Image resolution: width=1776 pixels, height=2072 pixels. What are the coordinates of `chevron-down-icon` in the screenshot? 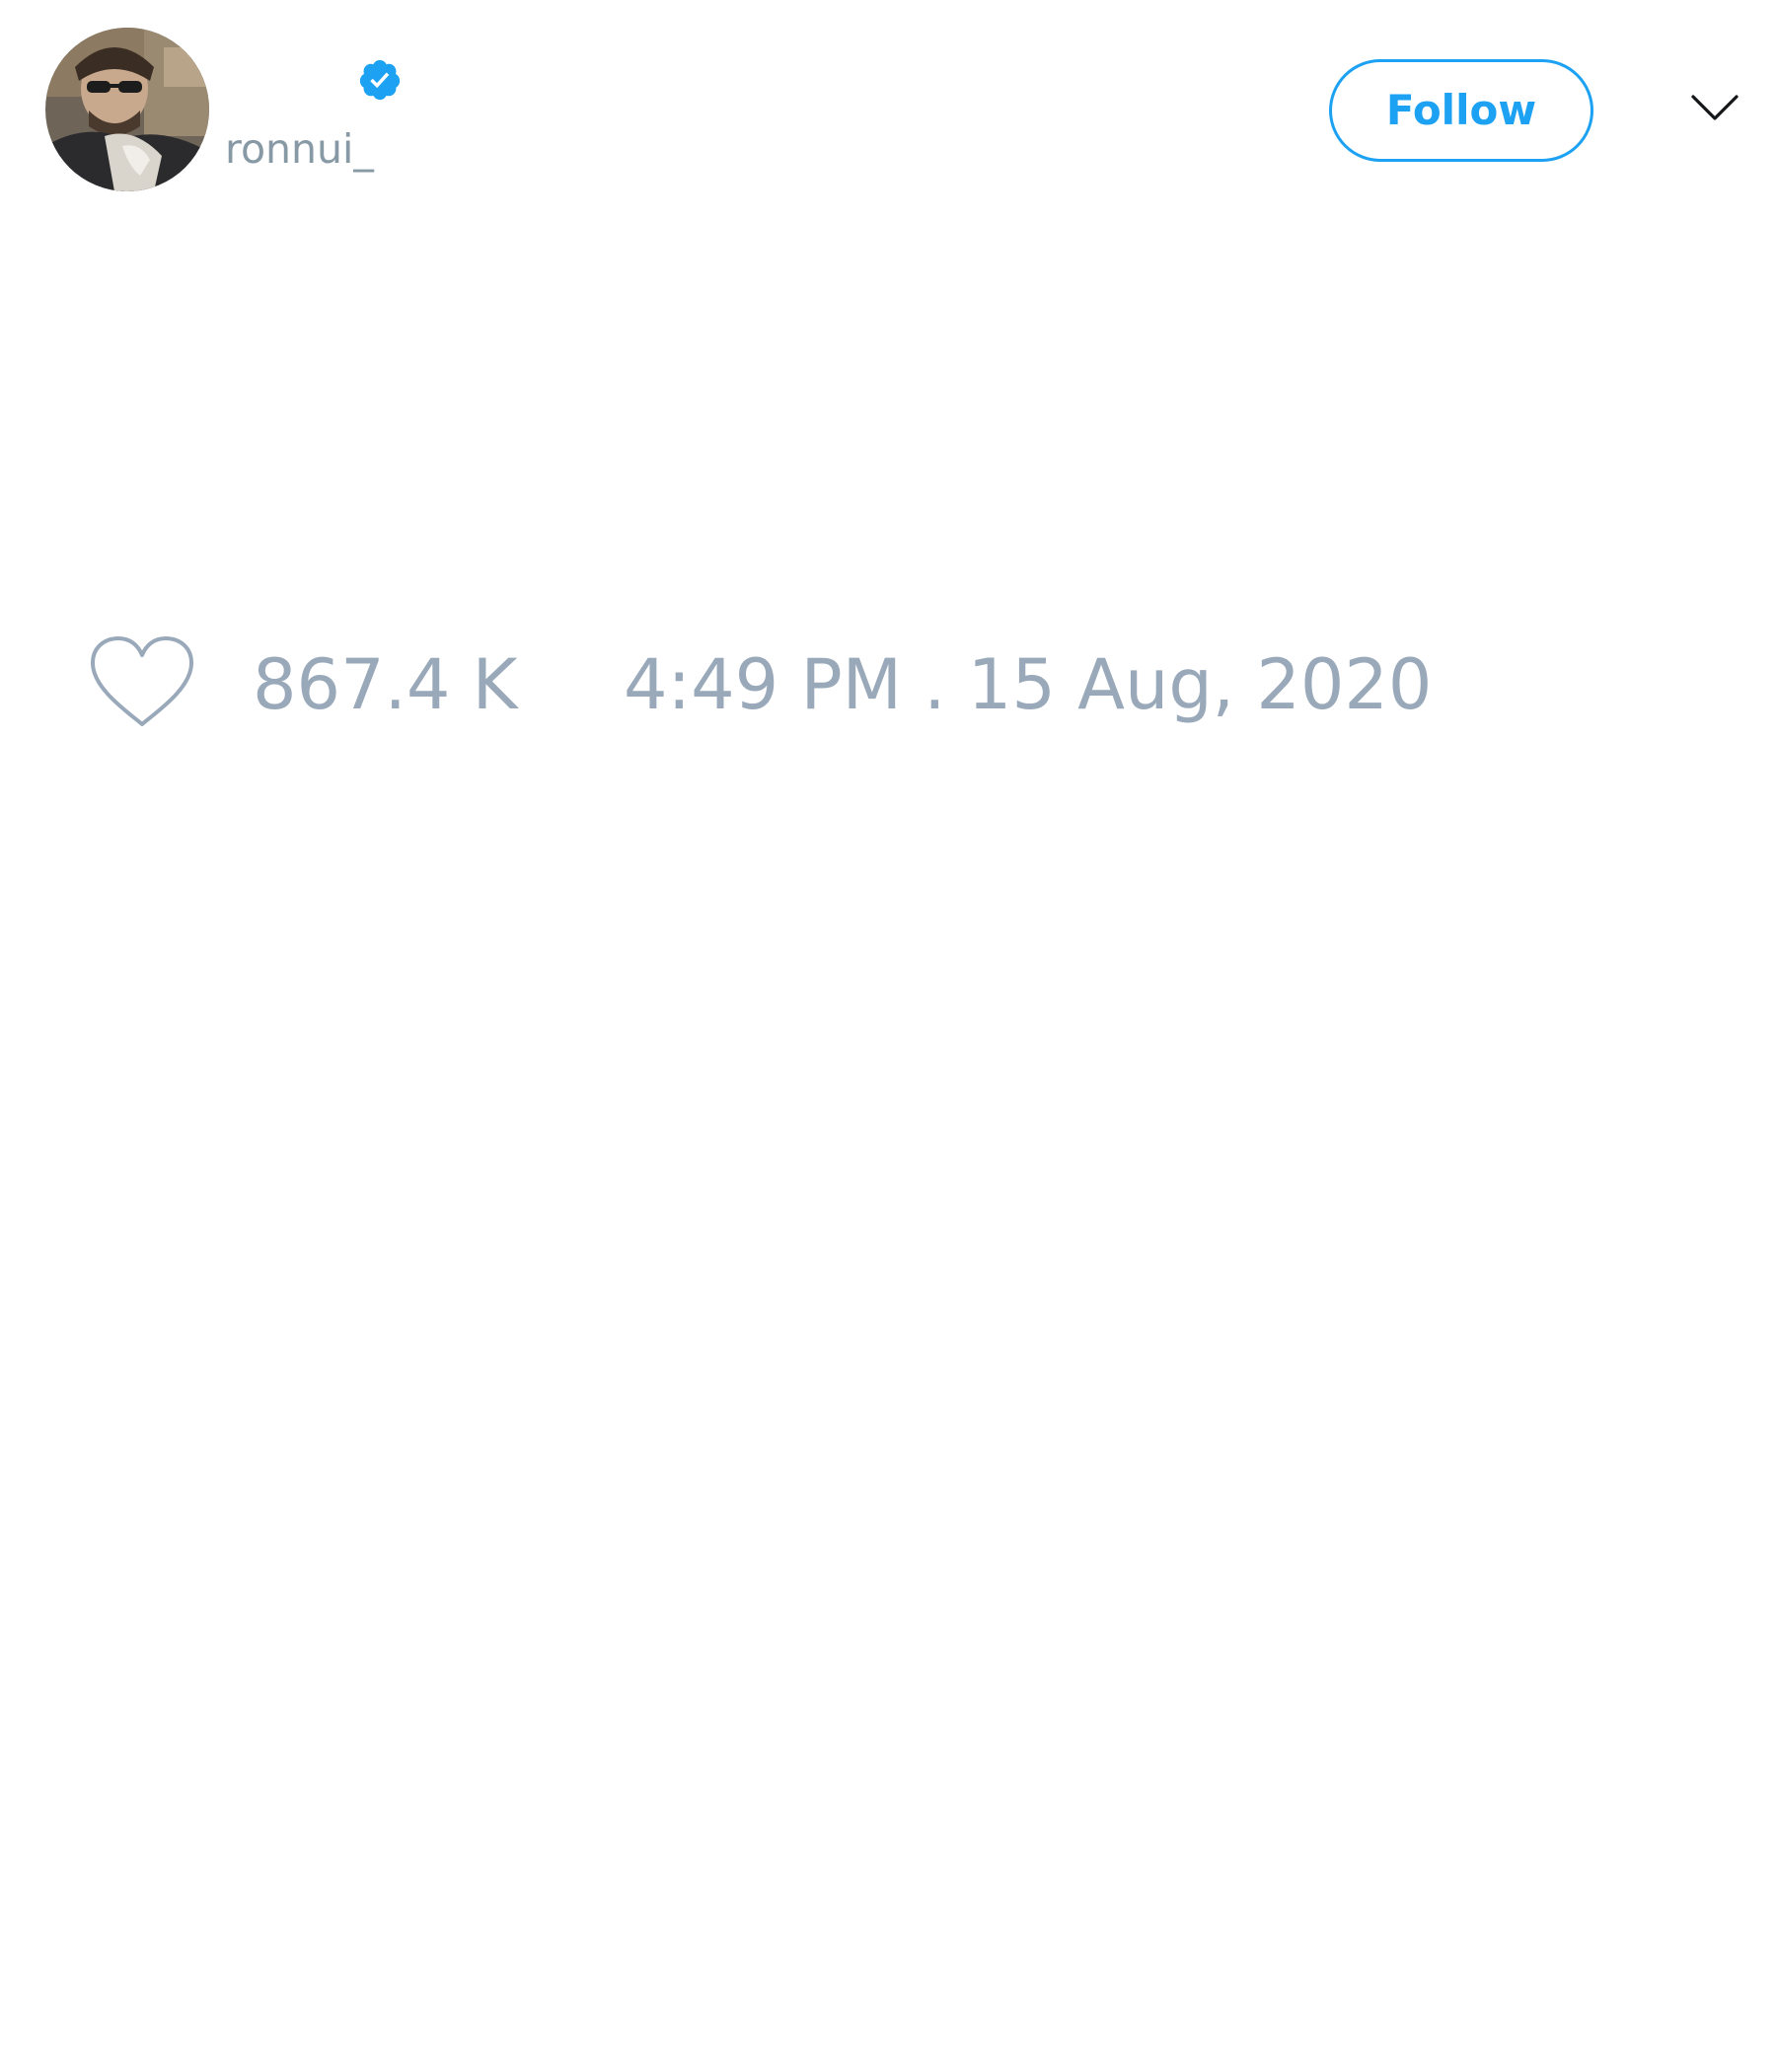 It's located at (1714, 109).